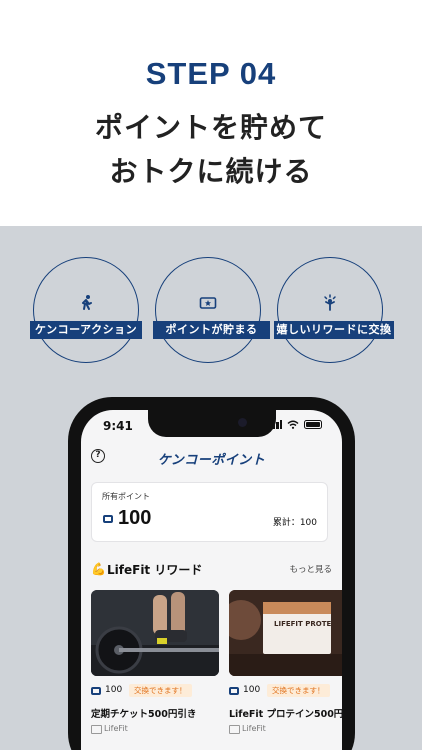  What do you see at coordinates (211, 330) in the screenshot?
I see `feature-label: ポイントが貯まる` at bounding box center [211, 330].